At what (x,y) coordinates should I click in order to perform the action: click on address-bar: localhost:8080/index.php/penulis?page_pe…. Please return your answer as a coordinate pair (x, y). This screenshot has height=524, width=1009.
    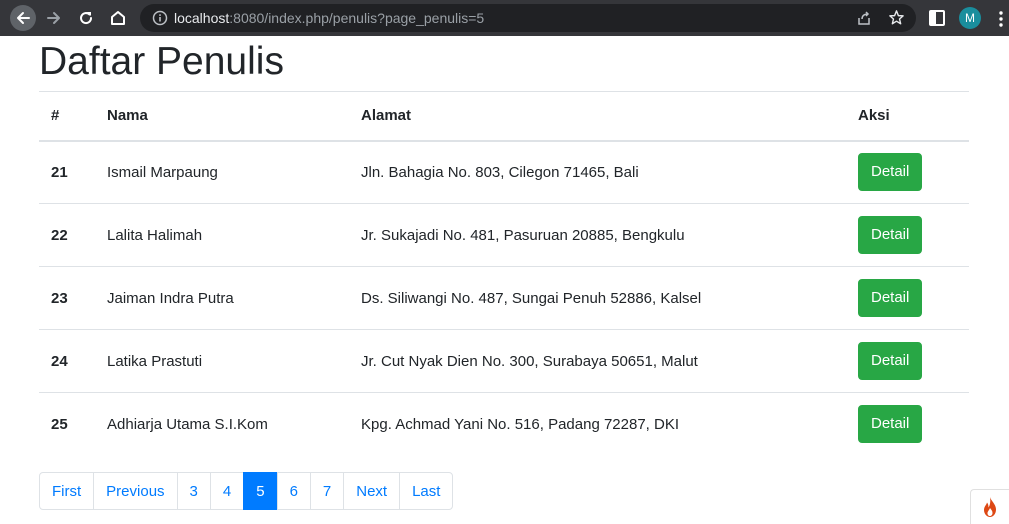
    Looking at the image, I should click on (528, 18).